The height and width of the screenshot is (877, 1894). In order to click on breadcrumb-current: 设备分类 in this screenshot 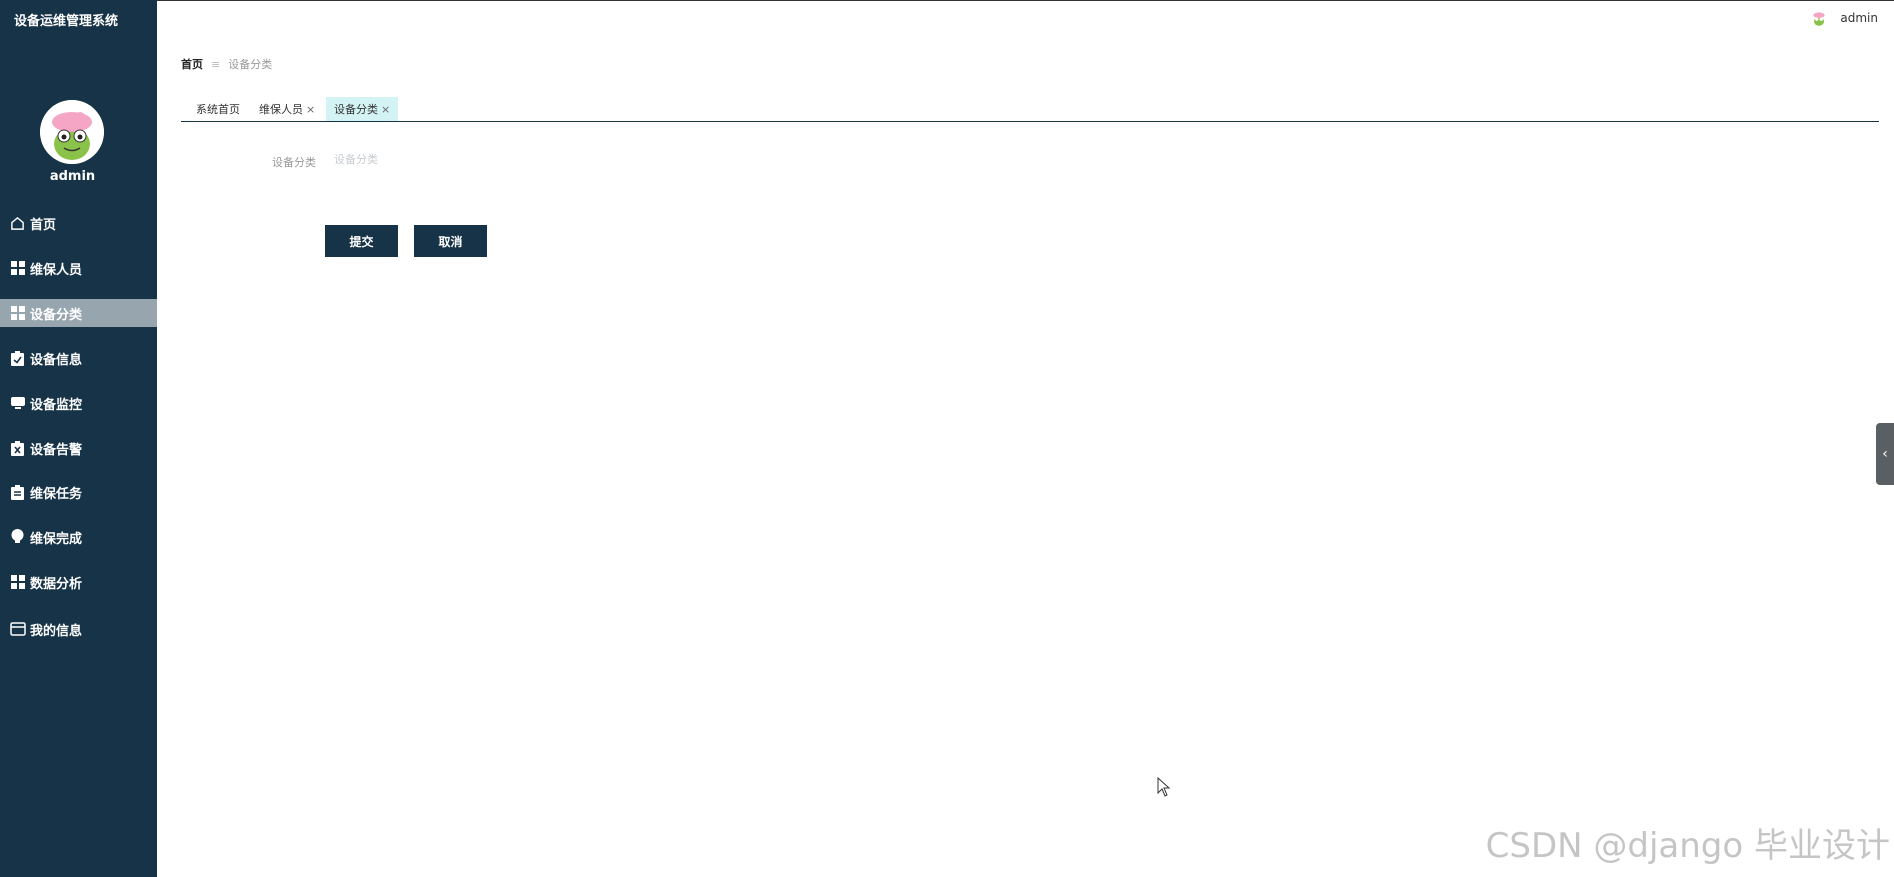, I will do `click(250, 64)`.